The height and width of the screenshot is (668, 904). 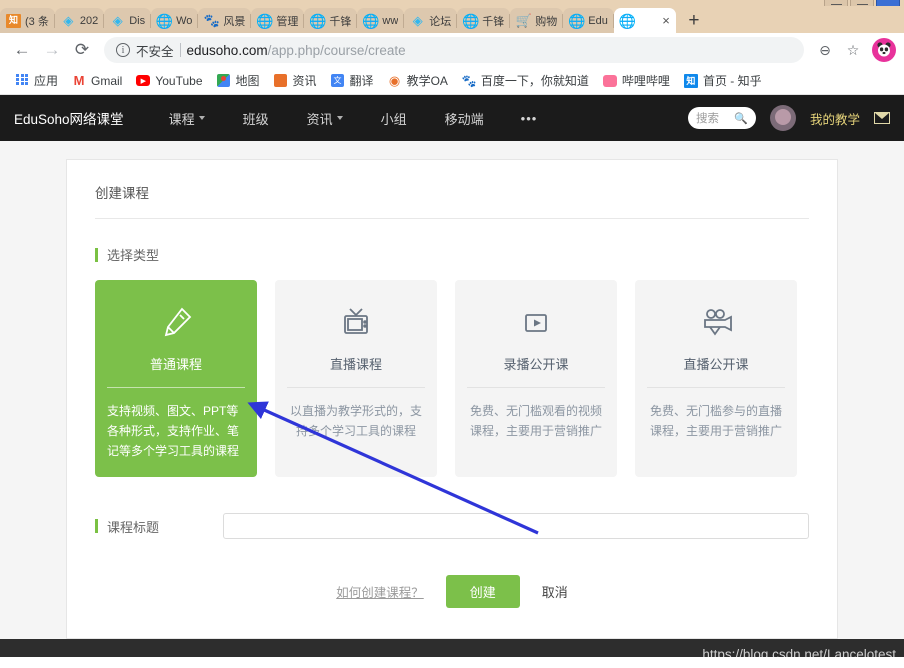 What do you see at coordinates (716, 378) in the screenshot?
I see `course-type-card: 直播公开课 免费、无门槛参与的直播课程，主要用于营销推广` at bounding box center [716, 378].